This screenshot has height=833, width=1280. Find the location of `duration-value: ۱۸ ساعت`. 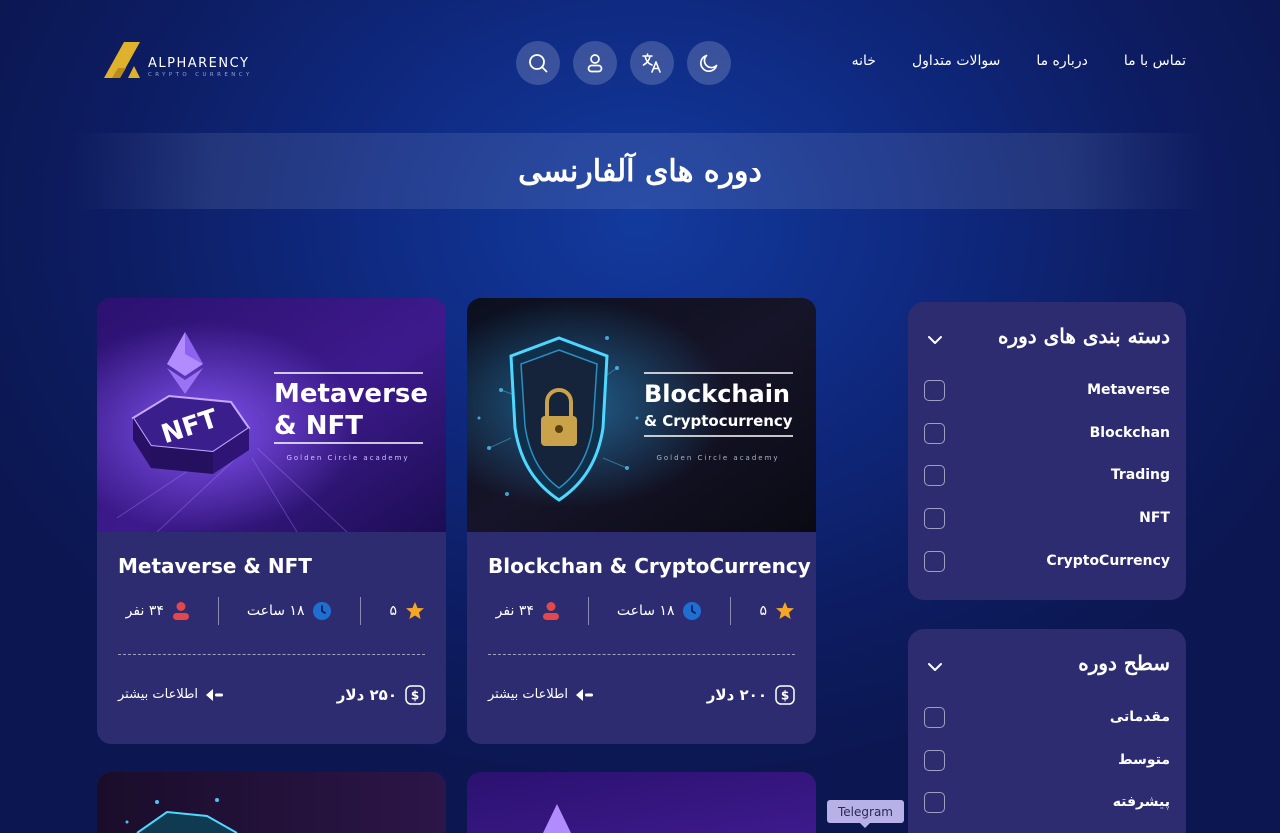

duration-value: ۱۸ ساعت is located at coordinates (645, 611).